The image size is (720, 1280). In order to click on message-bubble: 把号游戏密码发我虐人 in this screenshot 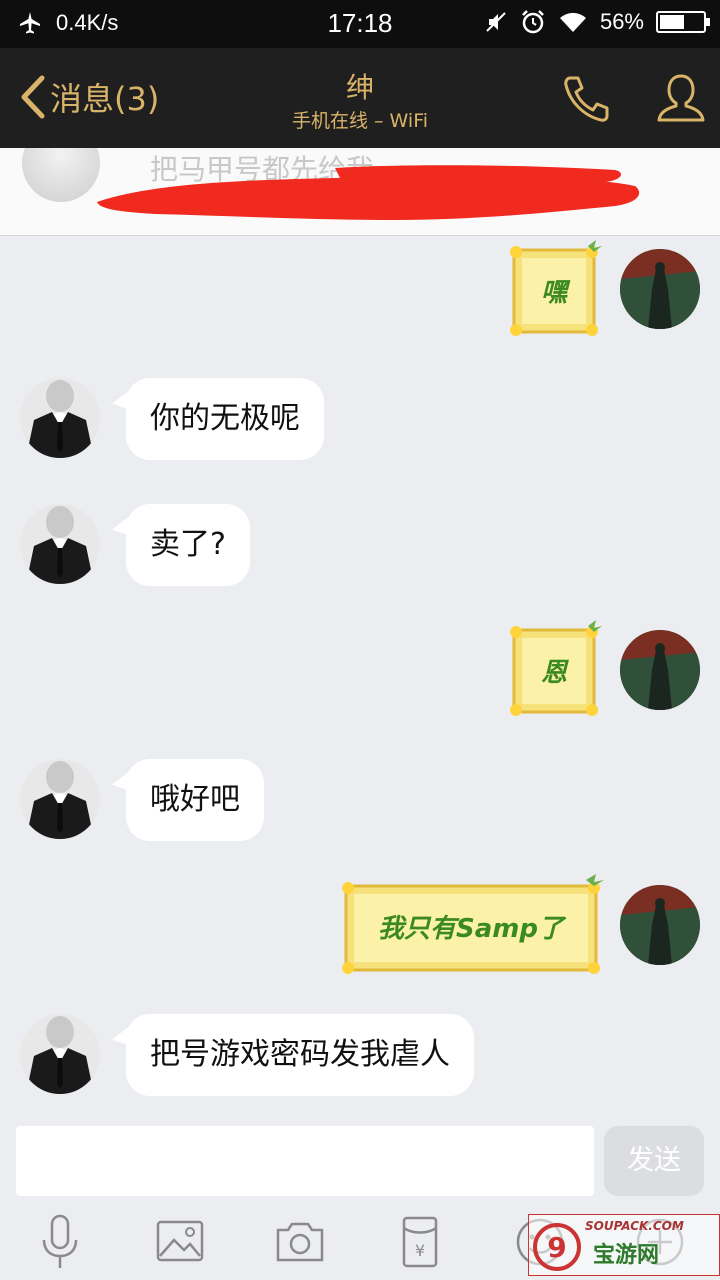, I will do `click(300, 1055)`.